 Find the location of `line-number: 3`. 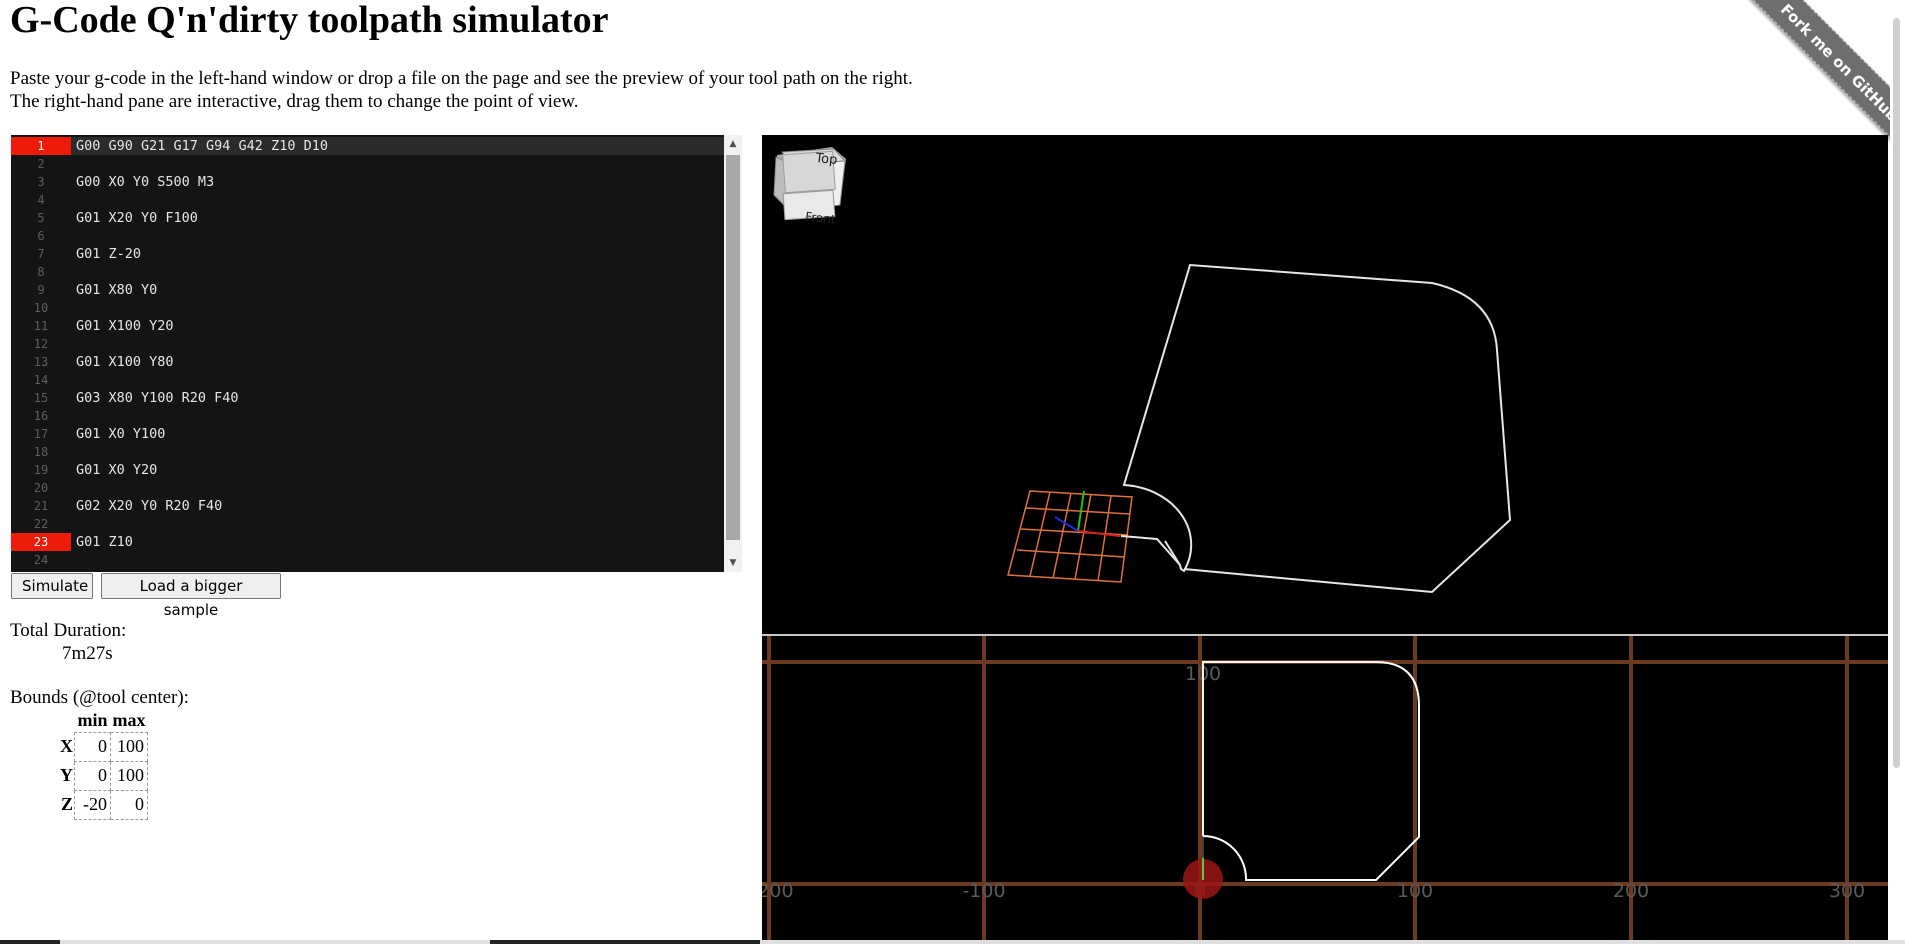

line-number: 3 is located at coordinates (41, 182).